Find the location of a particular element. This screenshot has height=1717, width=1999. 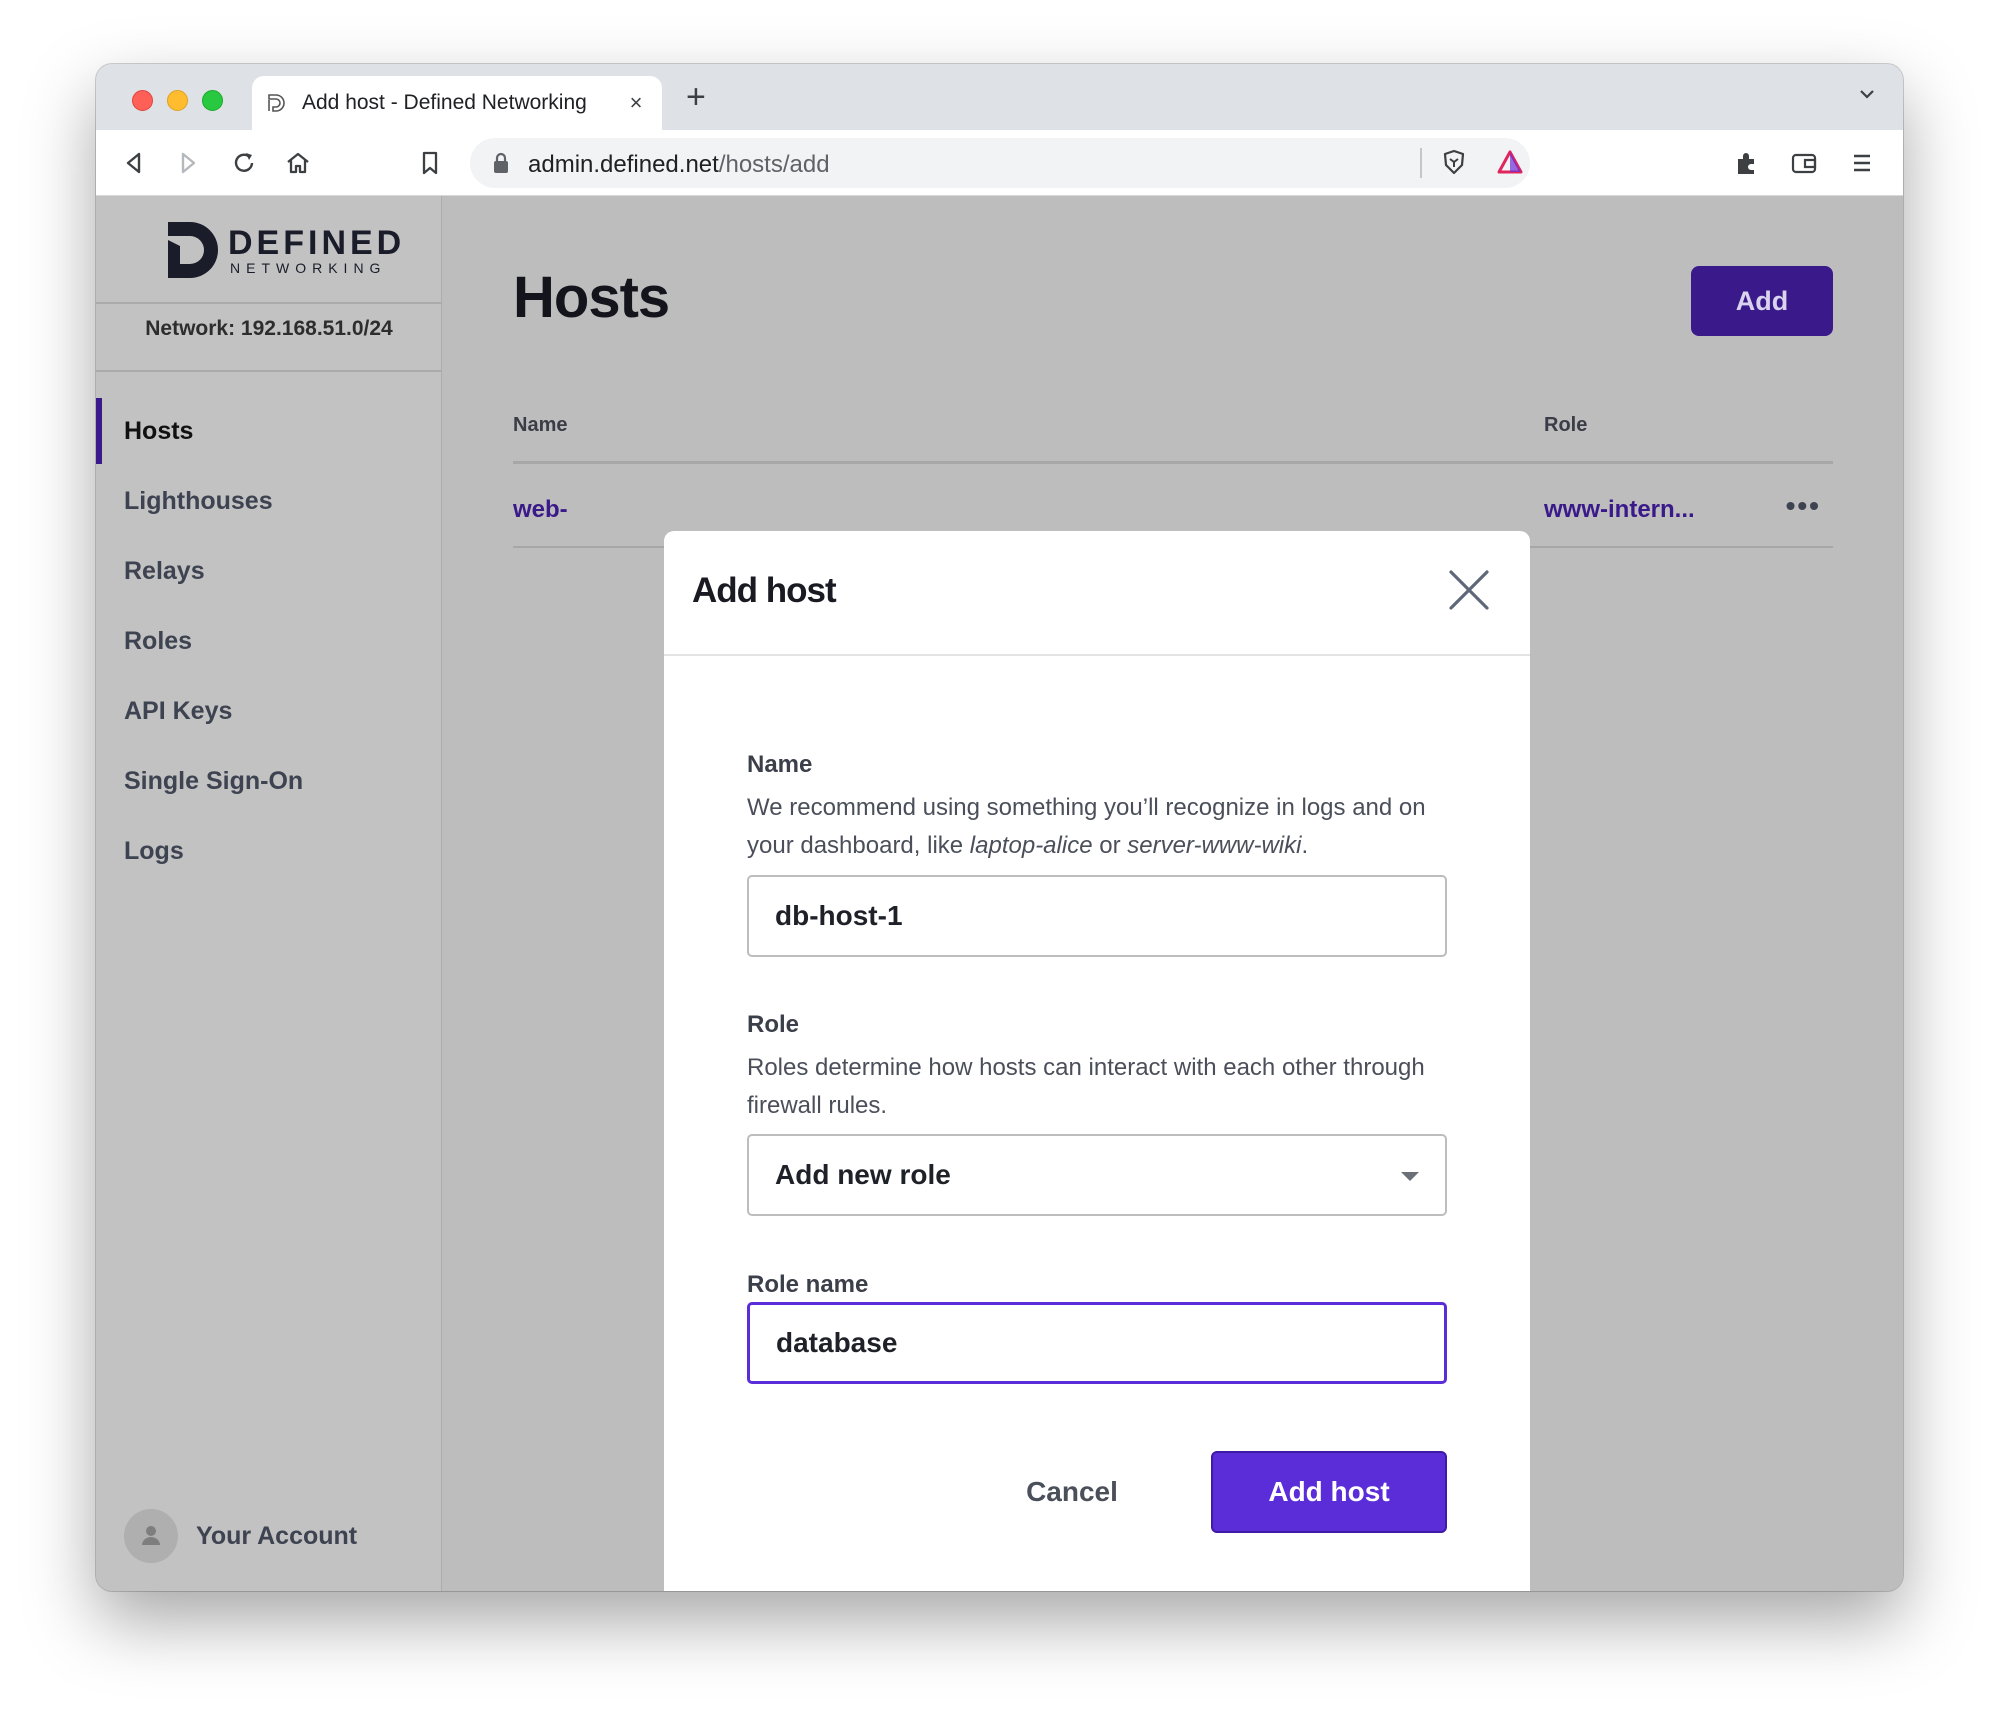

brave-shield-icon is located at coordinates (1454, 162).